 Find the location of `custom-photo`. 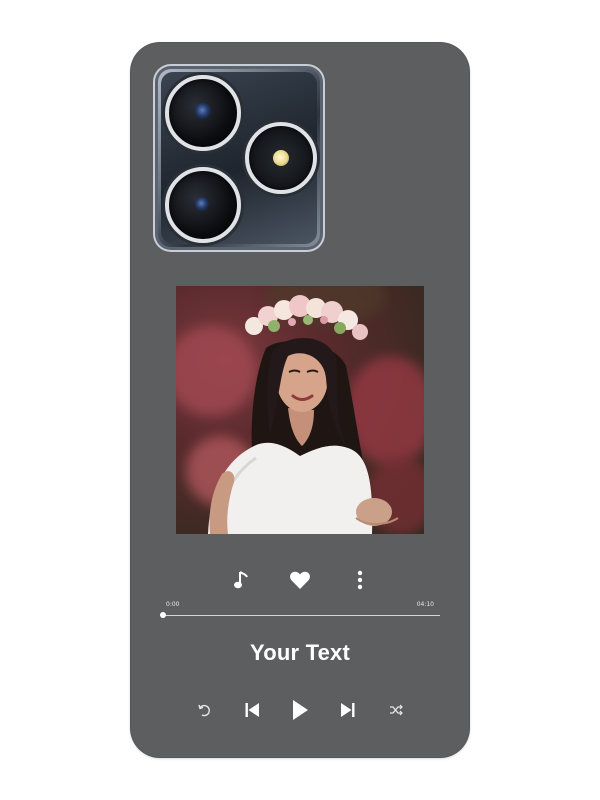

custom-photo is located at coordinates (300, 410).